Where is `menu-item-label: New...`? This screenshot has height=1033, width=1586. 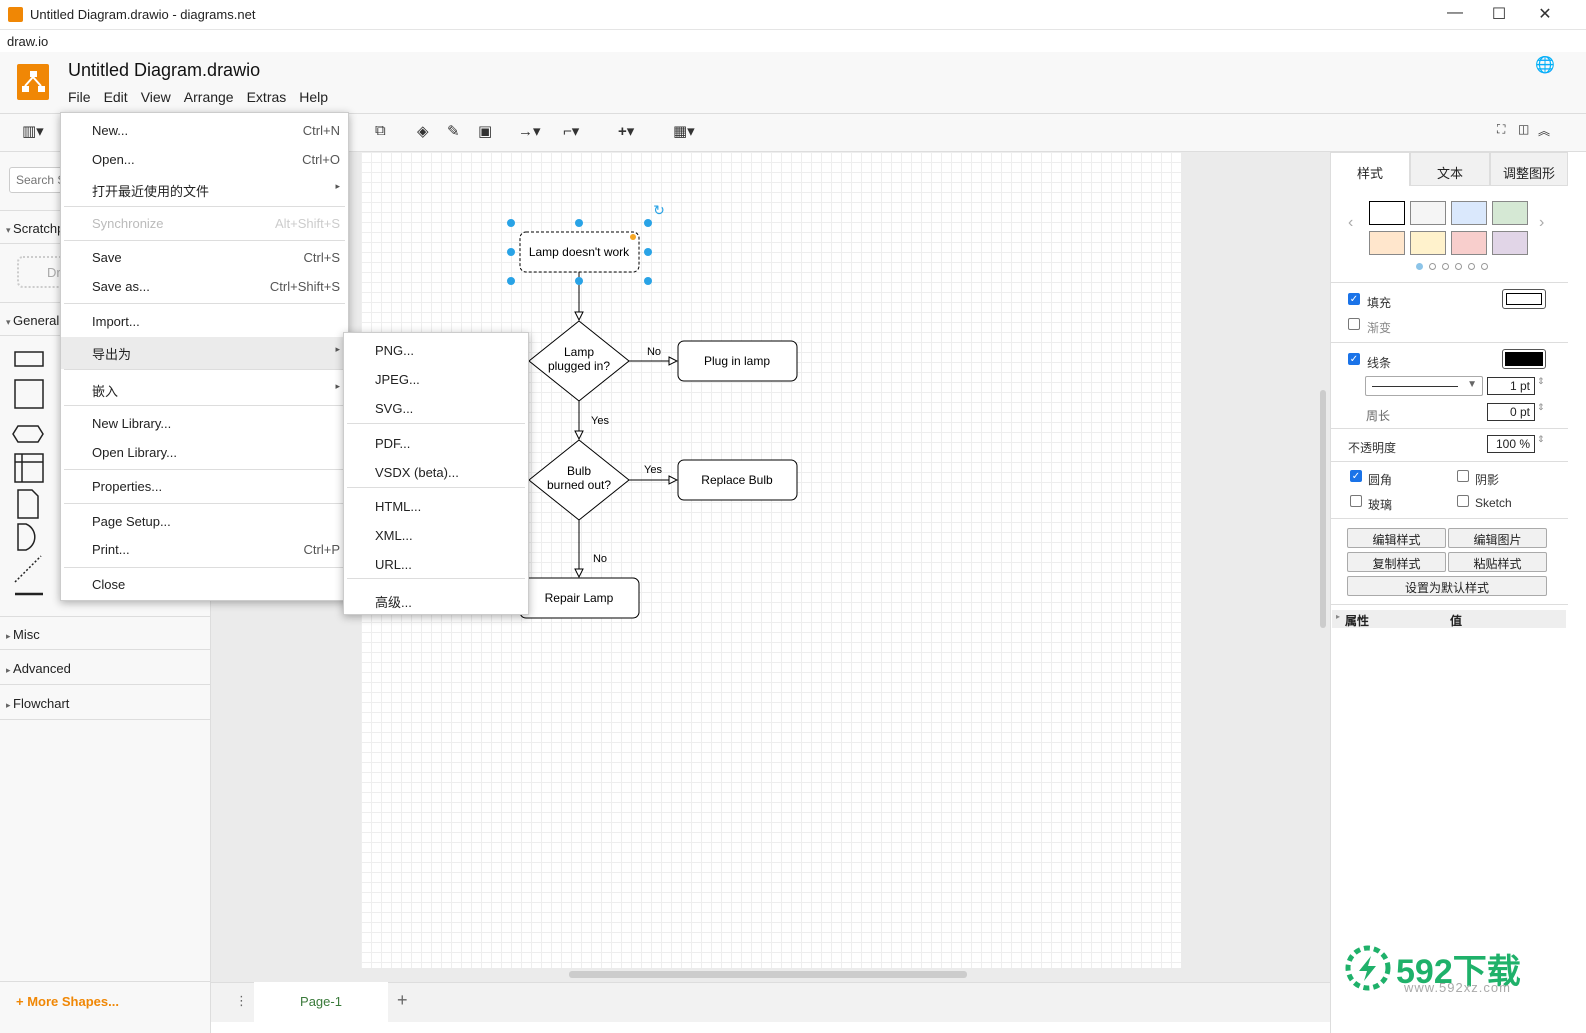 menu-item-label: New... is located at coordinates (110, 130).